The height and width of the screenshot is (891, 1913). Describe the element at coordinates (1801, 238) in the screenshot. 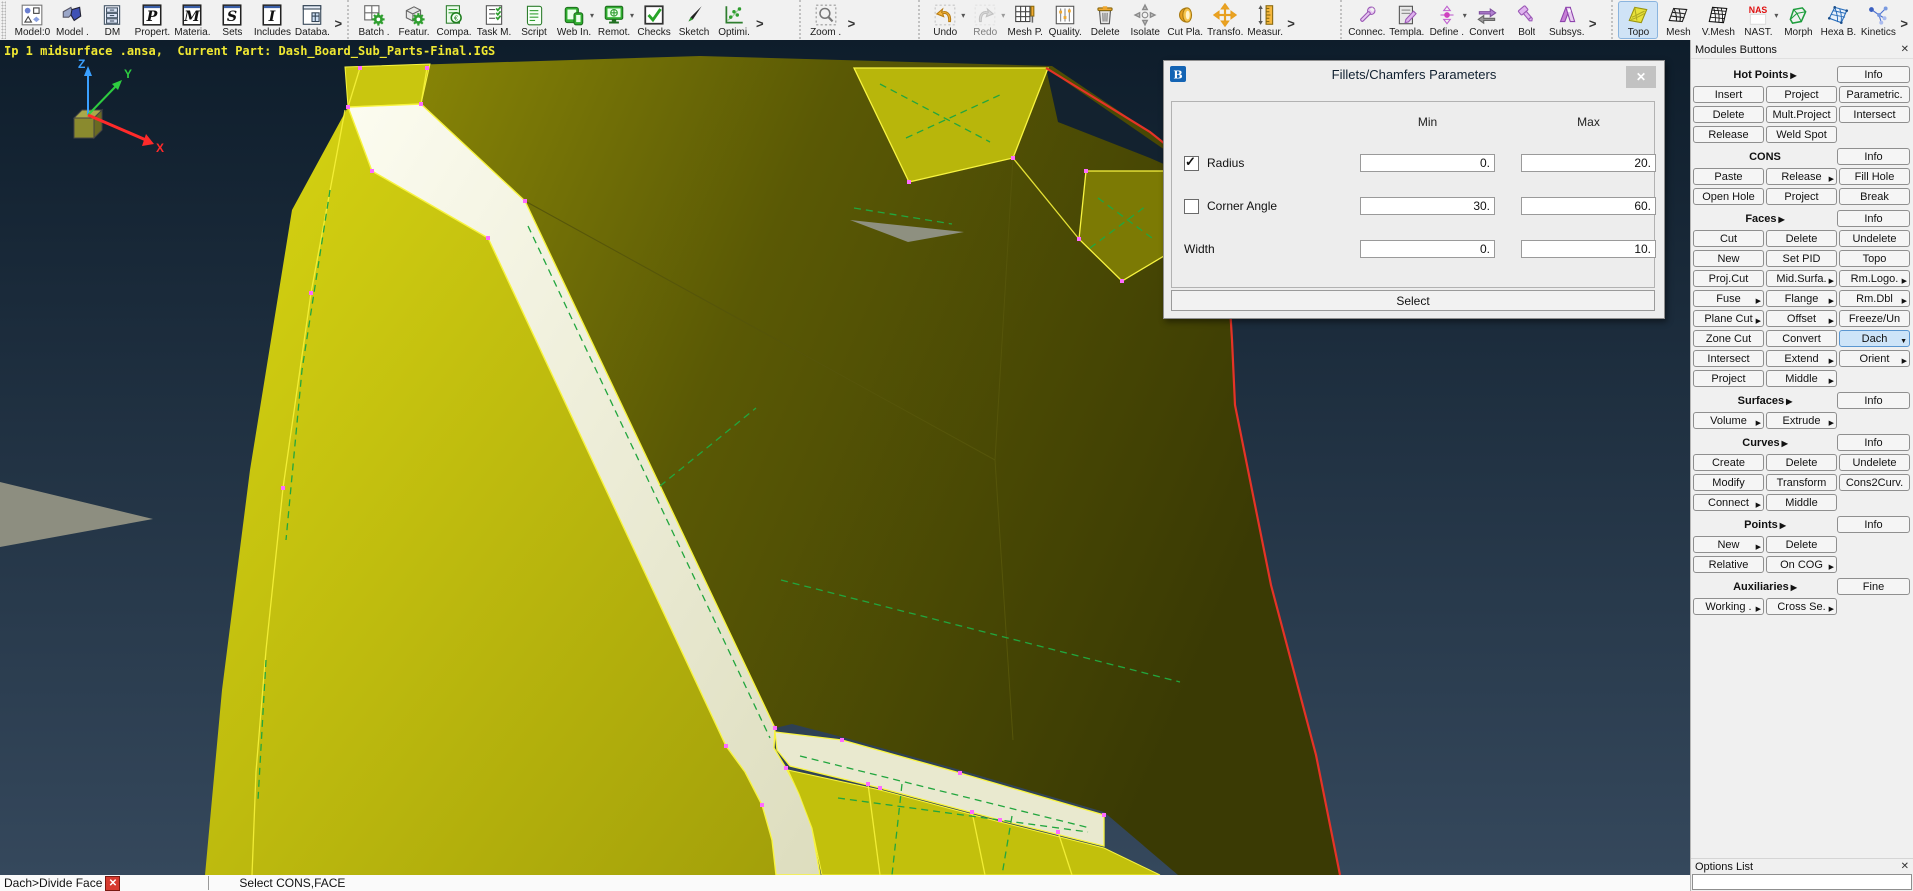

I see `sb-button-faces-delete: Delete` at that location.